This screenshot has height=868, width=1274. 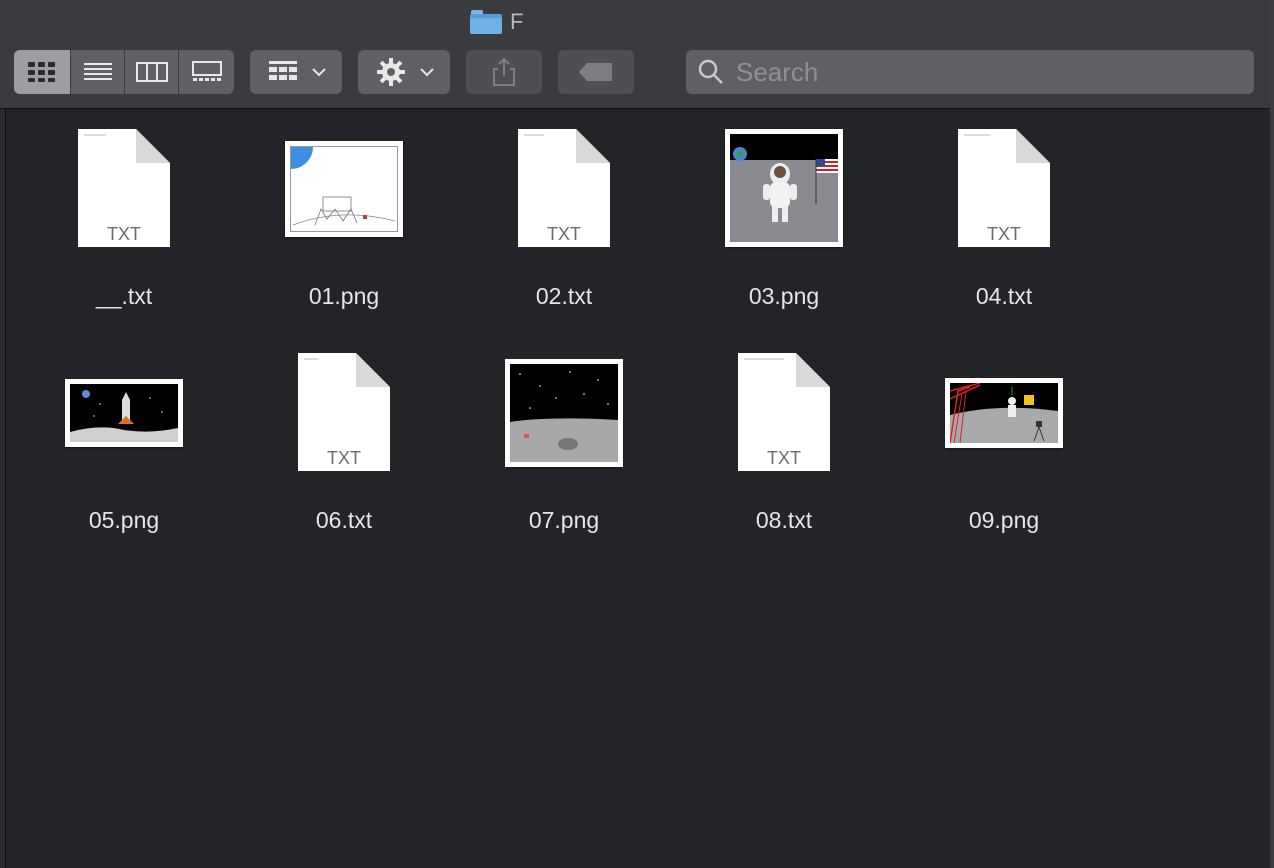 What do you see at coordinates (710, 71) in the screenshot?
I see `search-icon` at bounding box center [710, 71].